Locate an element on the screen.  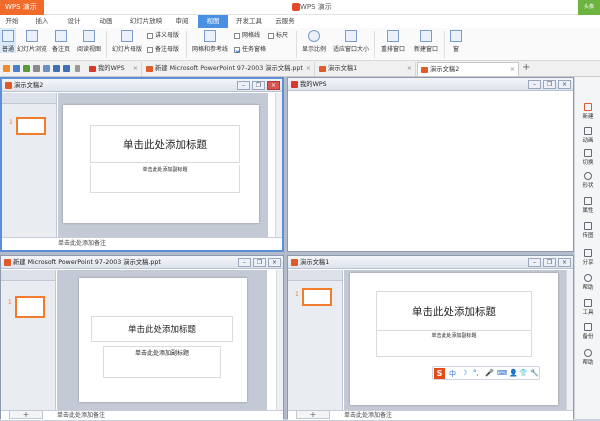
tab-animation: 动画 is located at coordinates (106, 21).